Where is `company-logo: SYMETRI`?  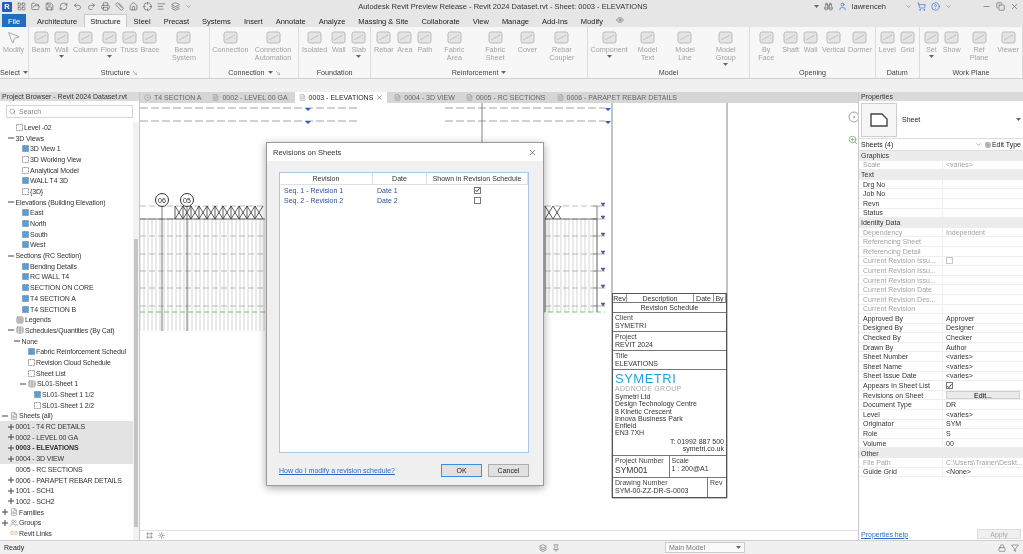
company-logo: SYMETRI is located at coordinates (646, 378).